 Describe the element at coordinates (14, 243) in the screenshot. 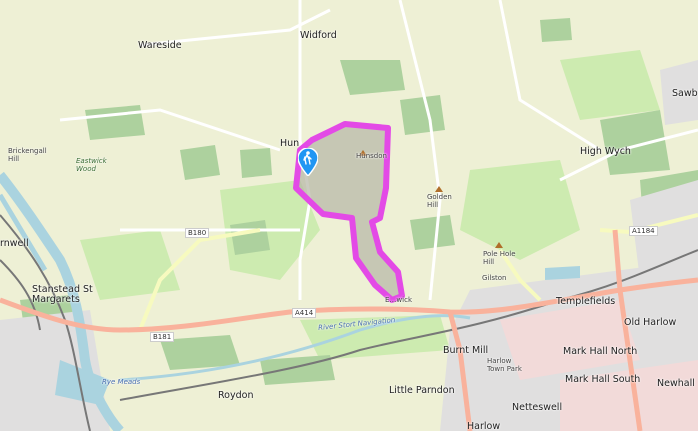

I see `label-well: rnwell` at that location.